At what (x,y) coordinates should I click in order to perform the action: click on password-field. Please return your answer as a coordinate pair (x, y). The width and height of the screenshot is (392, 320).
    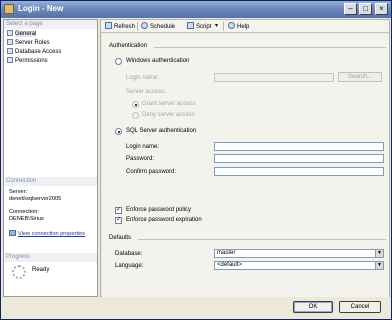
    Looking at the image, I should click on (299, 158).